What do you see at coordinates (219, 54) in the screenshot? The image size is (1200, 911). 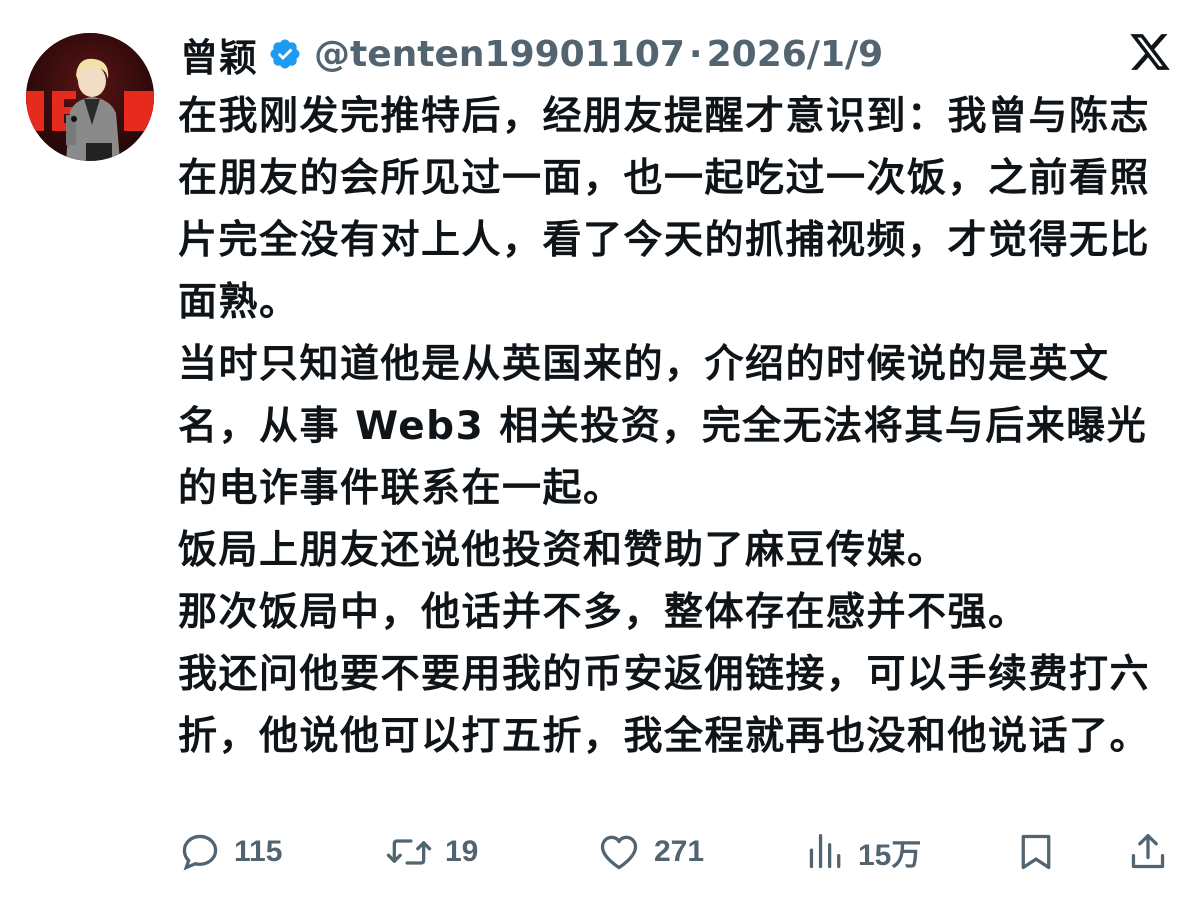 I see `display-name: 曾颖` at bounding box center [219, 54].